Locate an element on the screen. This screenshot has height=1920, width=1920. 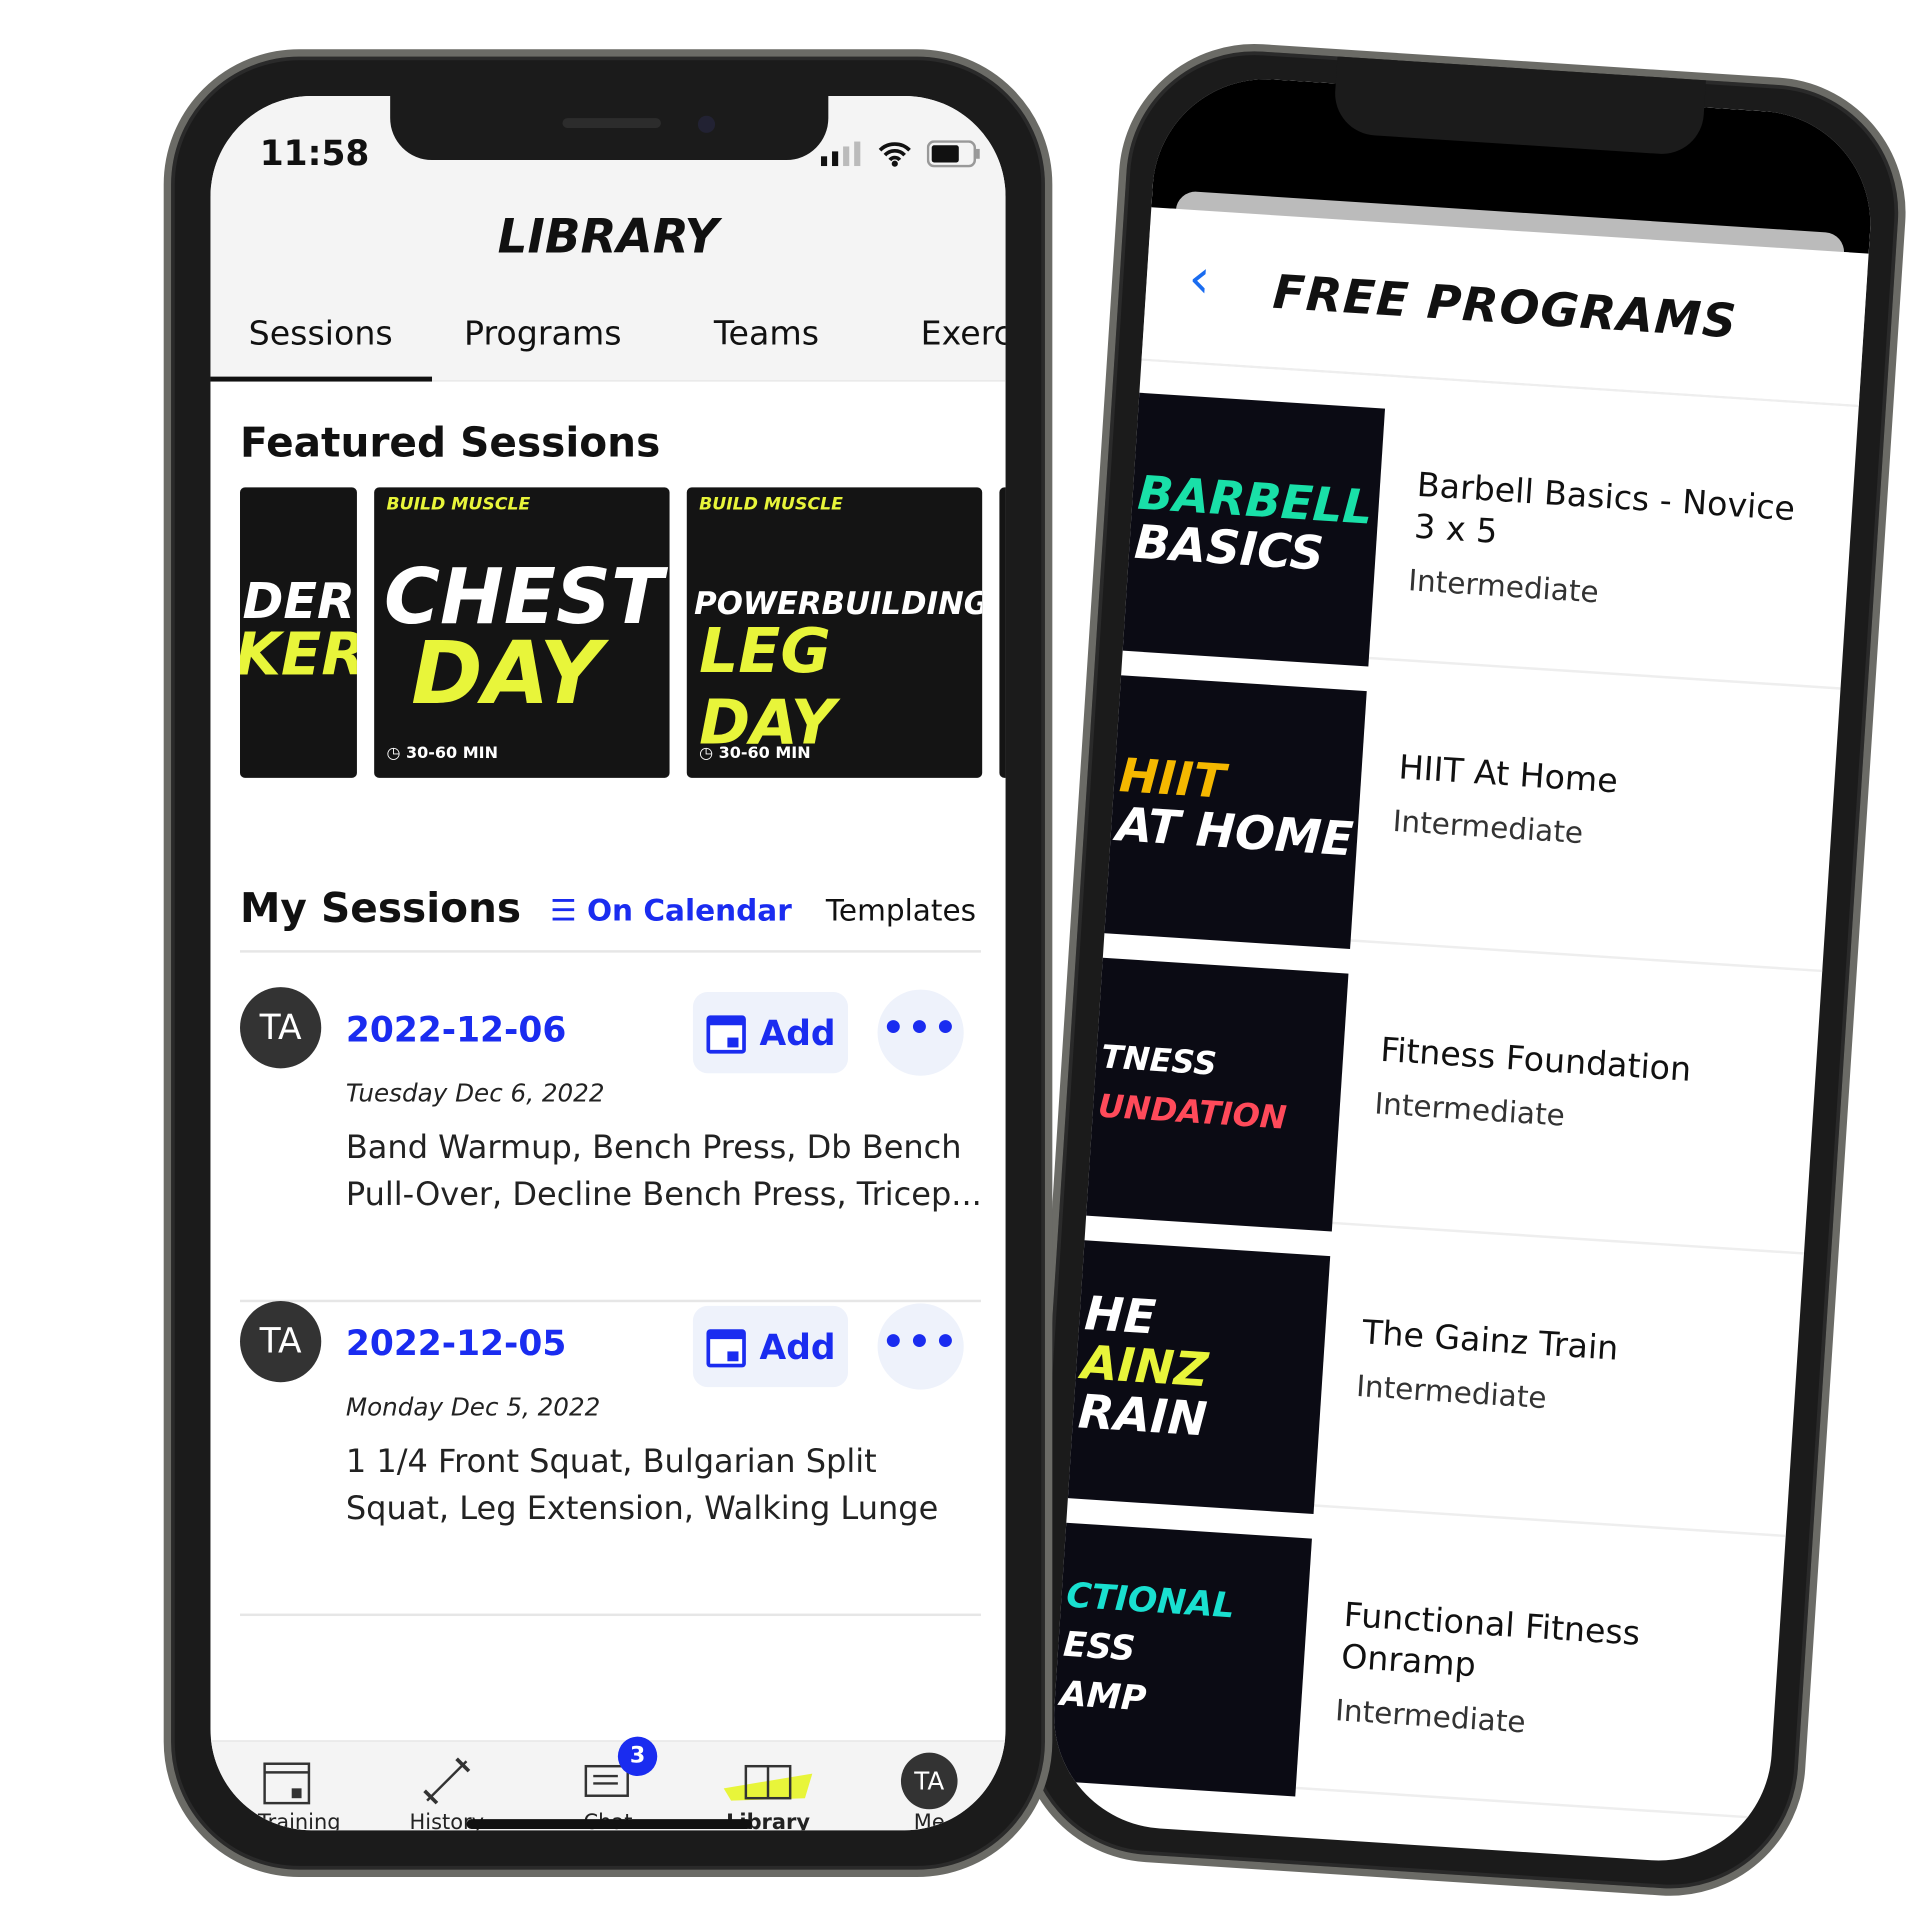
status-icons is located at coordinates (900, 154).